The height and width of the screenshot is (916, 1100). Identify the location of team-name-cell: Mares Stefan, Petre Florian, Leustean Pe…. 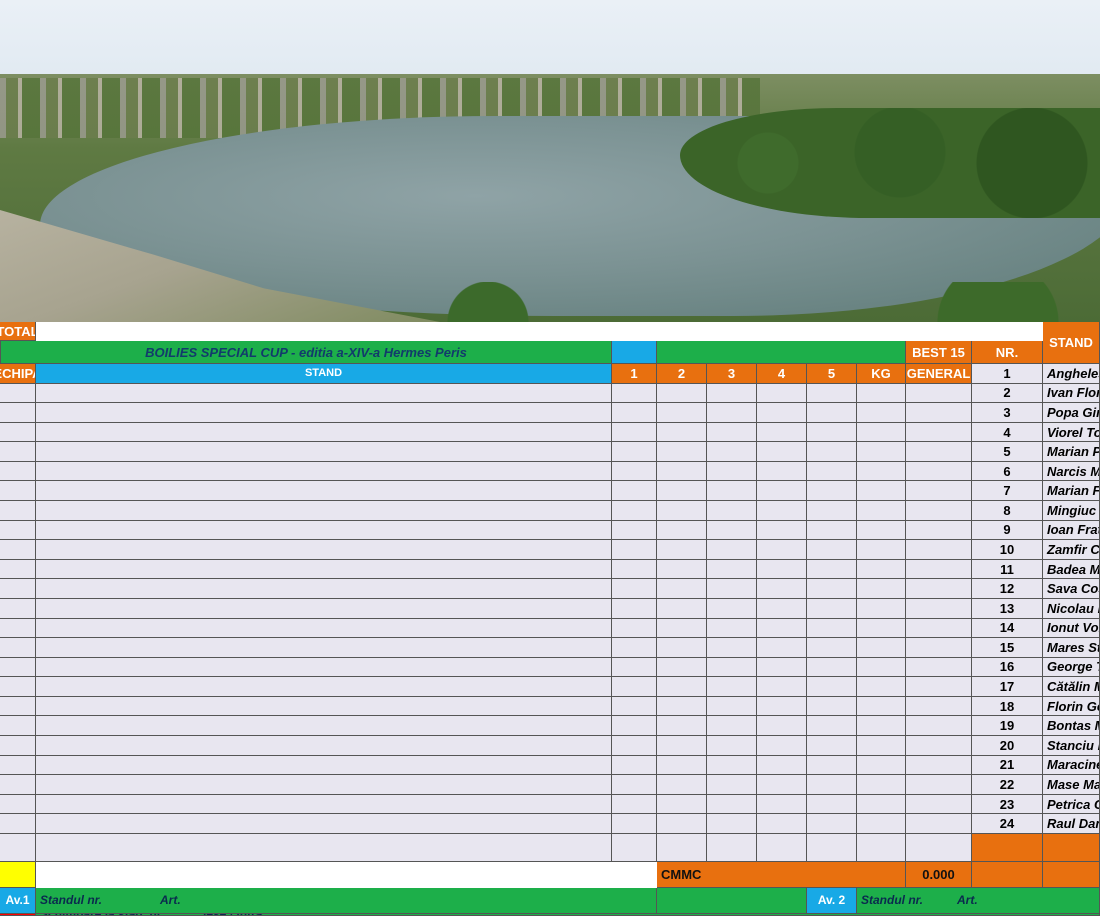
(1071, 648).